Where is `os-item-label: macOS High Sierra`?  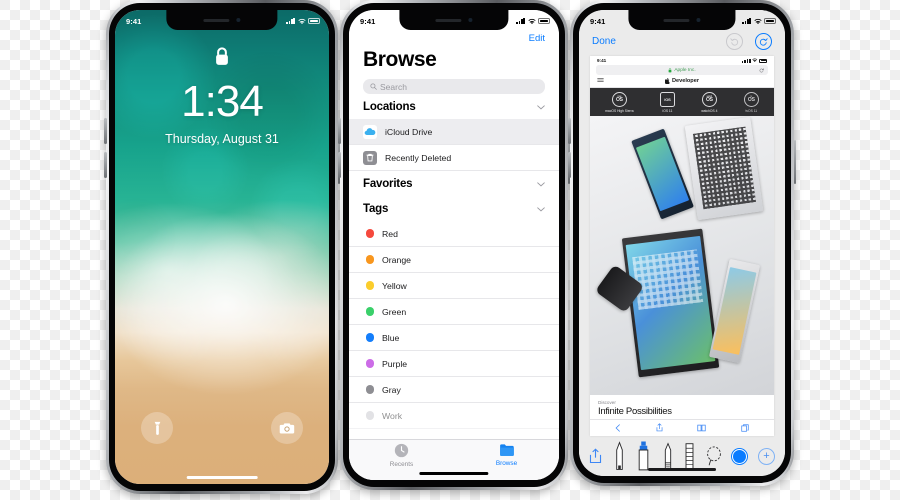
os-item-label: macOS High Sierra is located at coordinates (619, 110).